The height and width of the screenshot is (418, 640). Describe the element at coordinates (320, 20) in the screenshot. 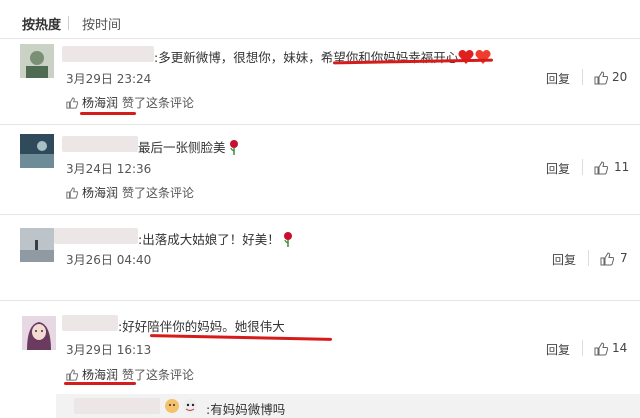

I see `sort-bar: 按热度 按时间` at that location.